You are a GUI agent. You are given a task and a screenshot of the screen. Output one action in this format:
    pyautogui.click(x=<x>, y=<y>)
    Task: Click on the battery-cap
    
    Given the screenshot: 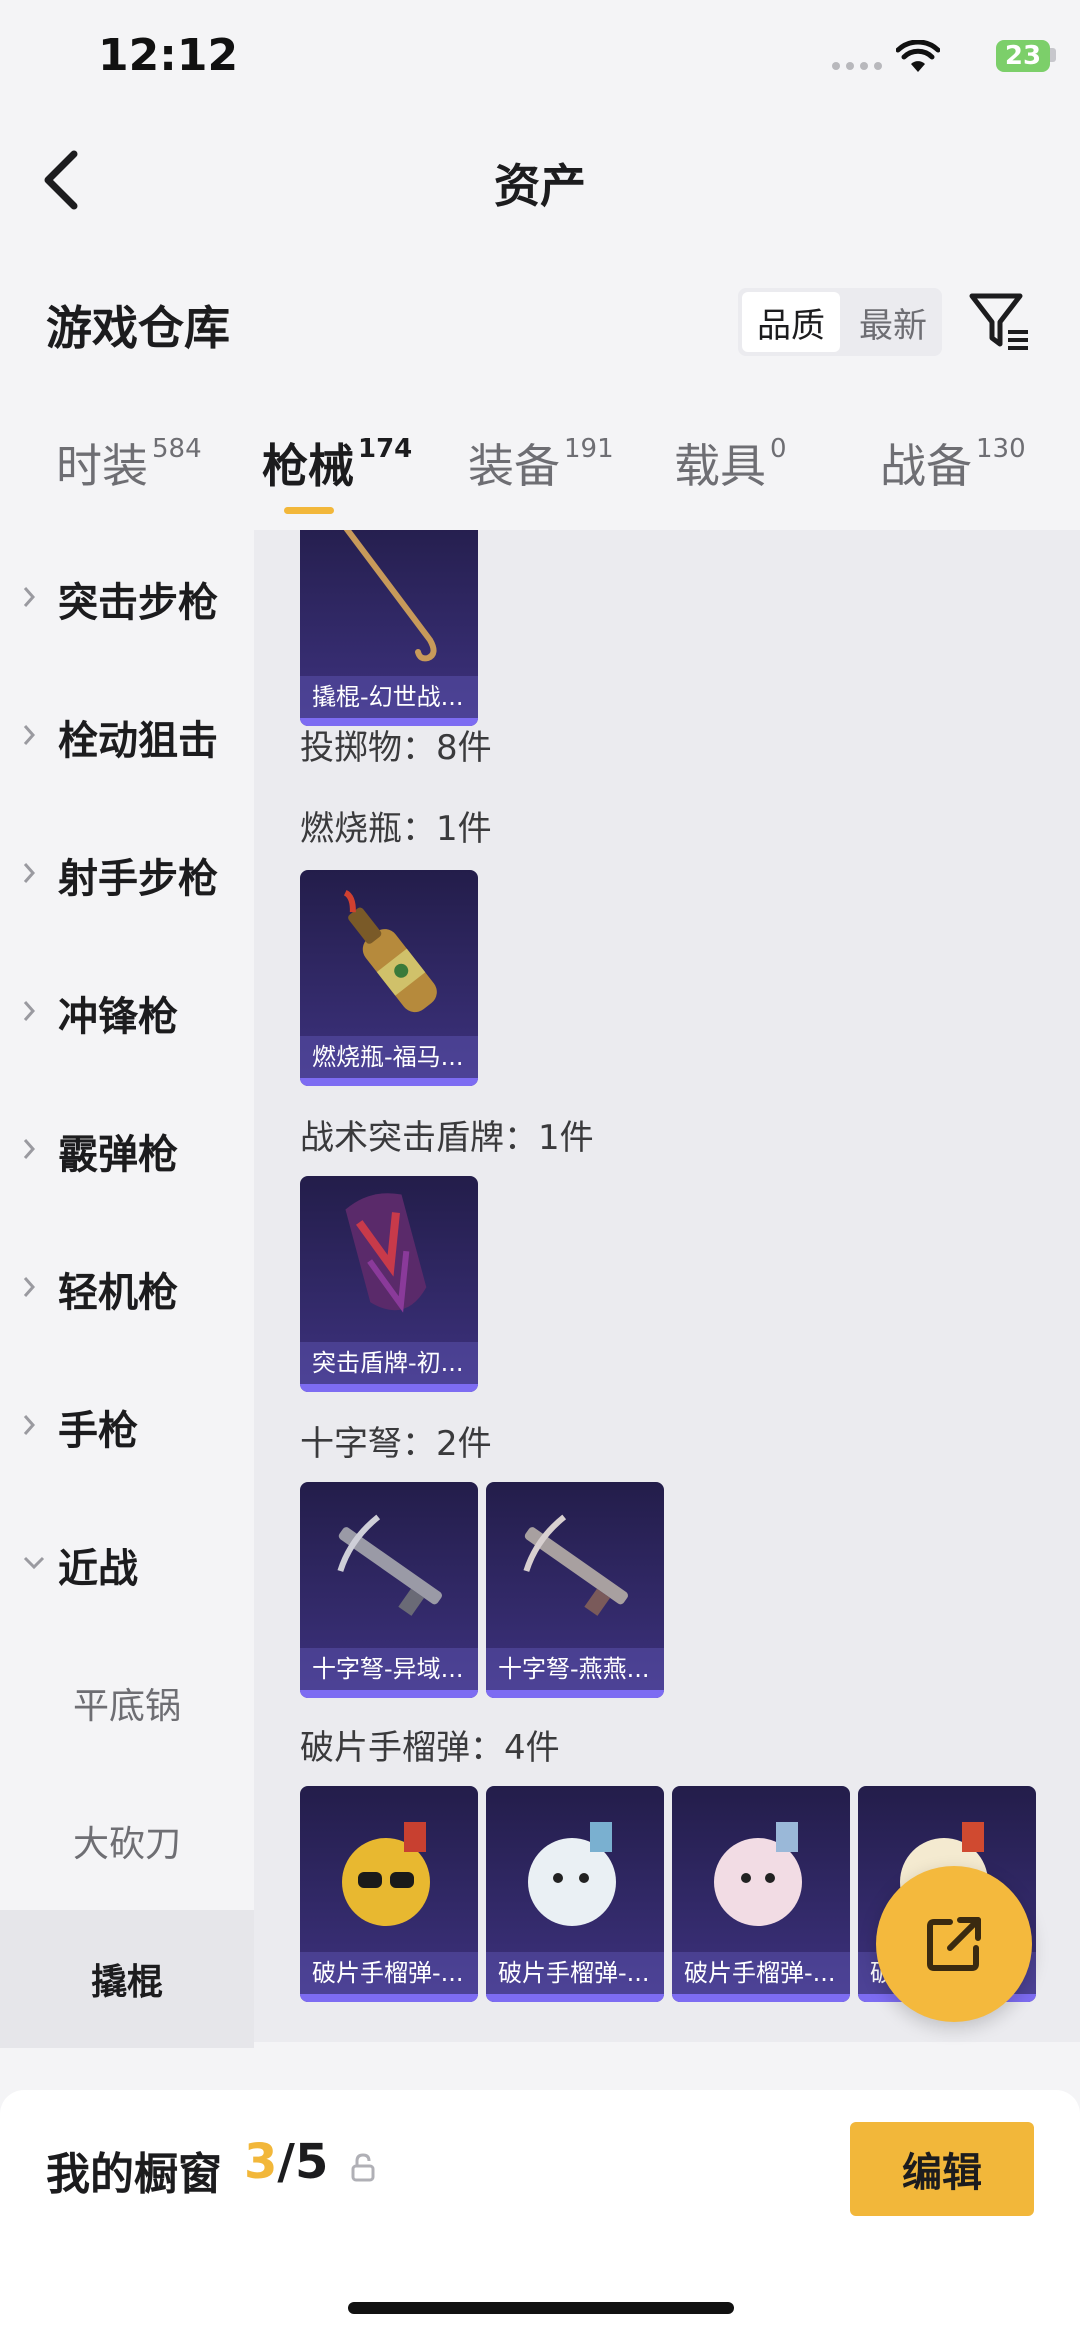 What is the action you would take?
    pyautogui.click(x=1053, y=55)
    